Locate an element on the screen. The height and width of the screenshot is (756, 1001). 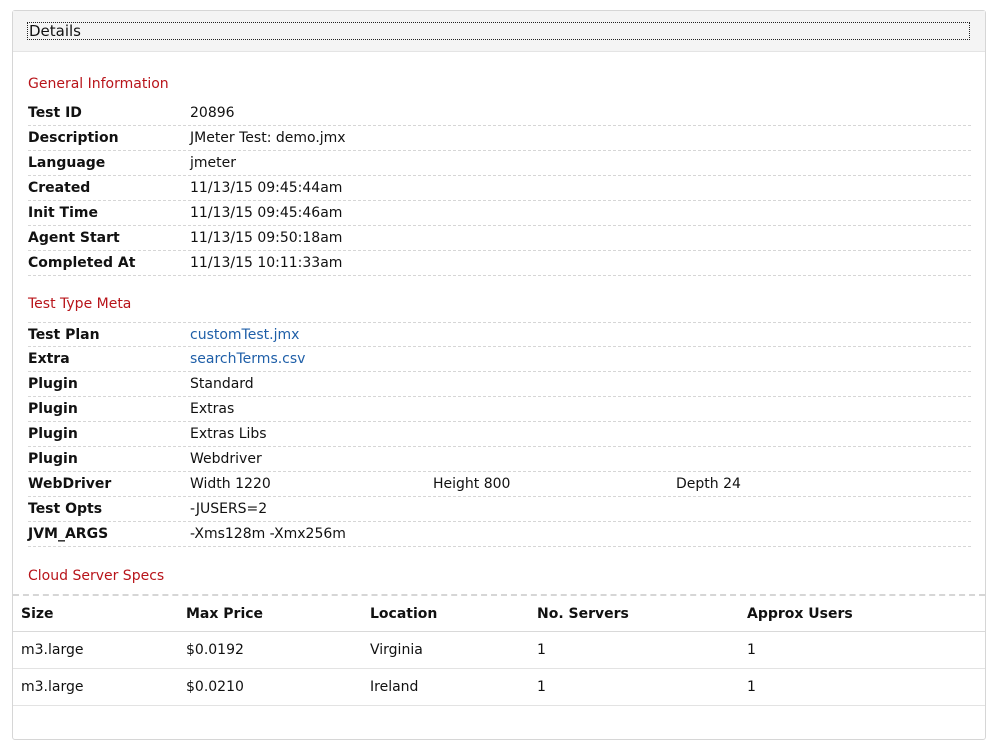
kv-value: jmeter is located at coordinates (213, 163).